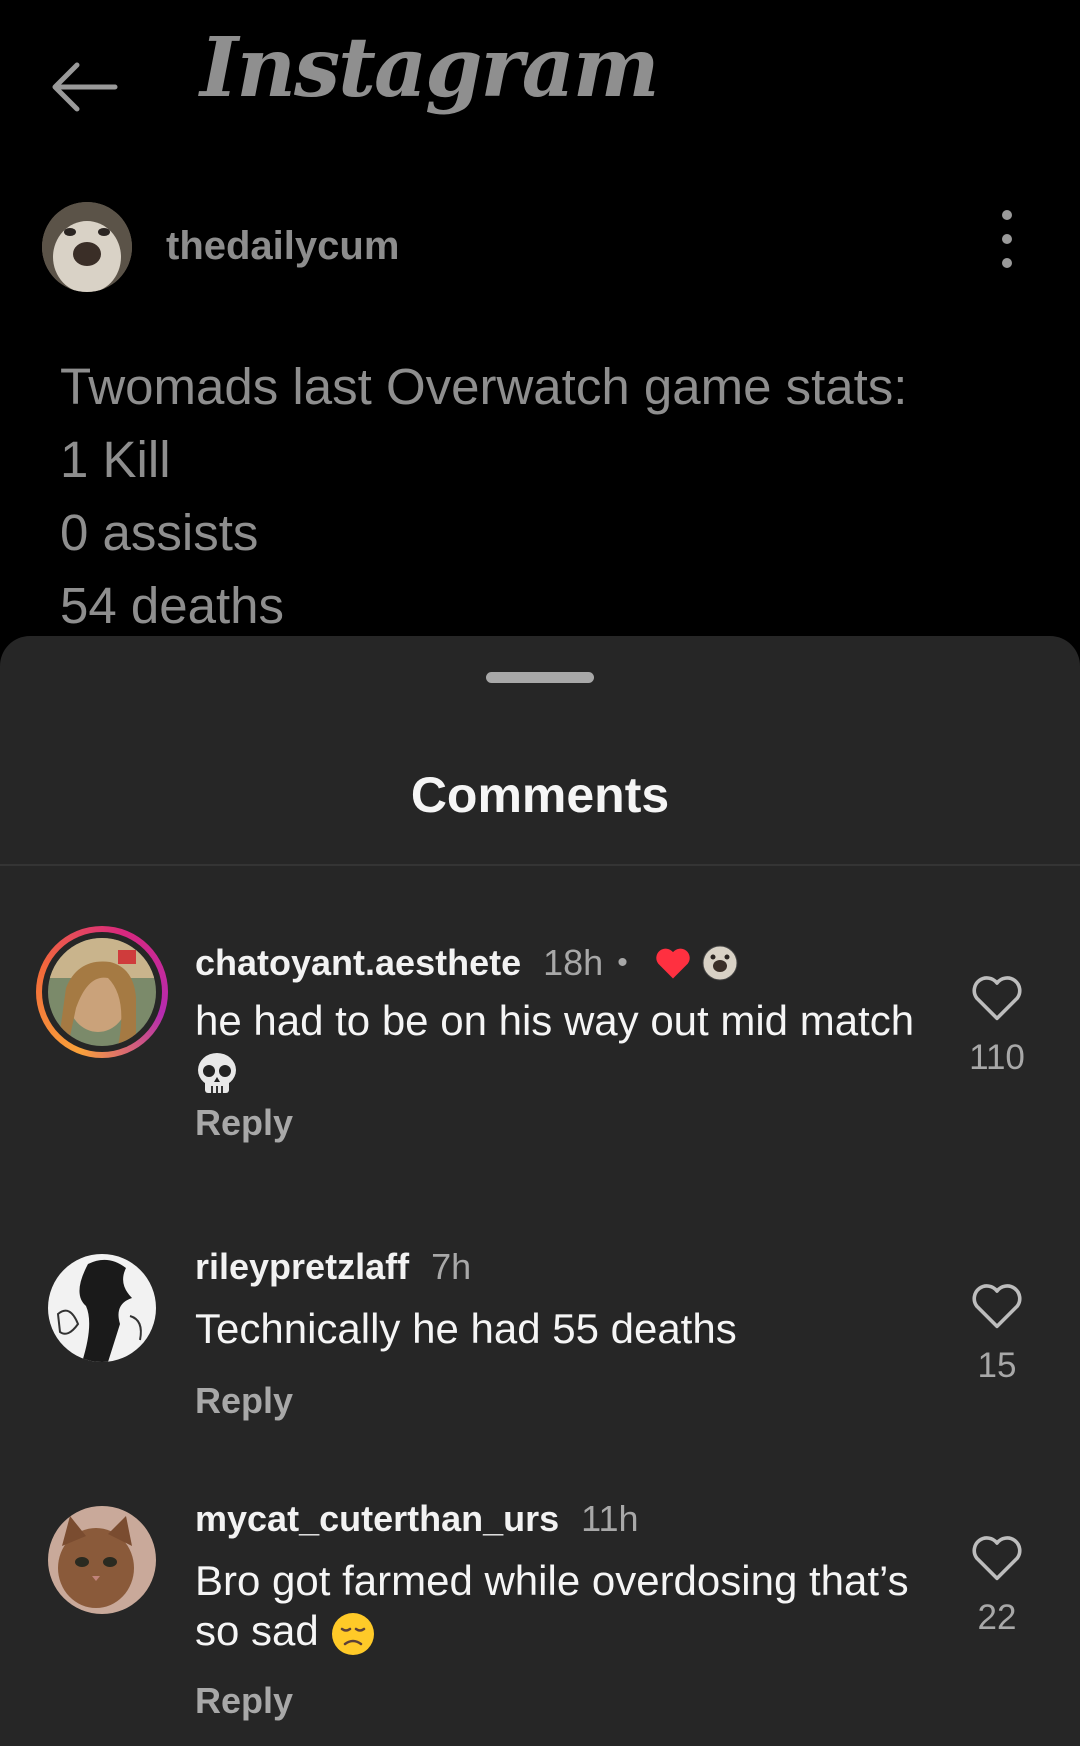  What do you see at coordinates (302, 1267) in the screenshot?
I see `comment-username: rileypretzlaff` at bounding box center [302, 1267].